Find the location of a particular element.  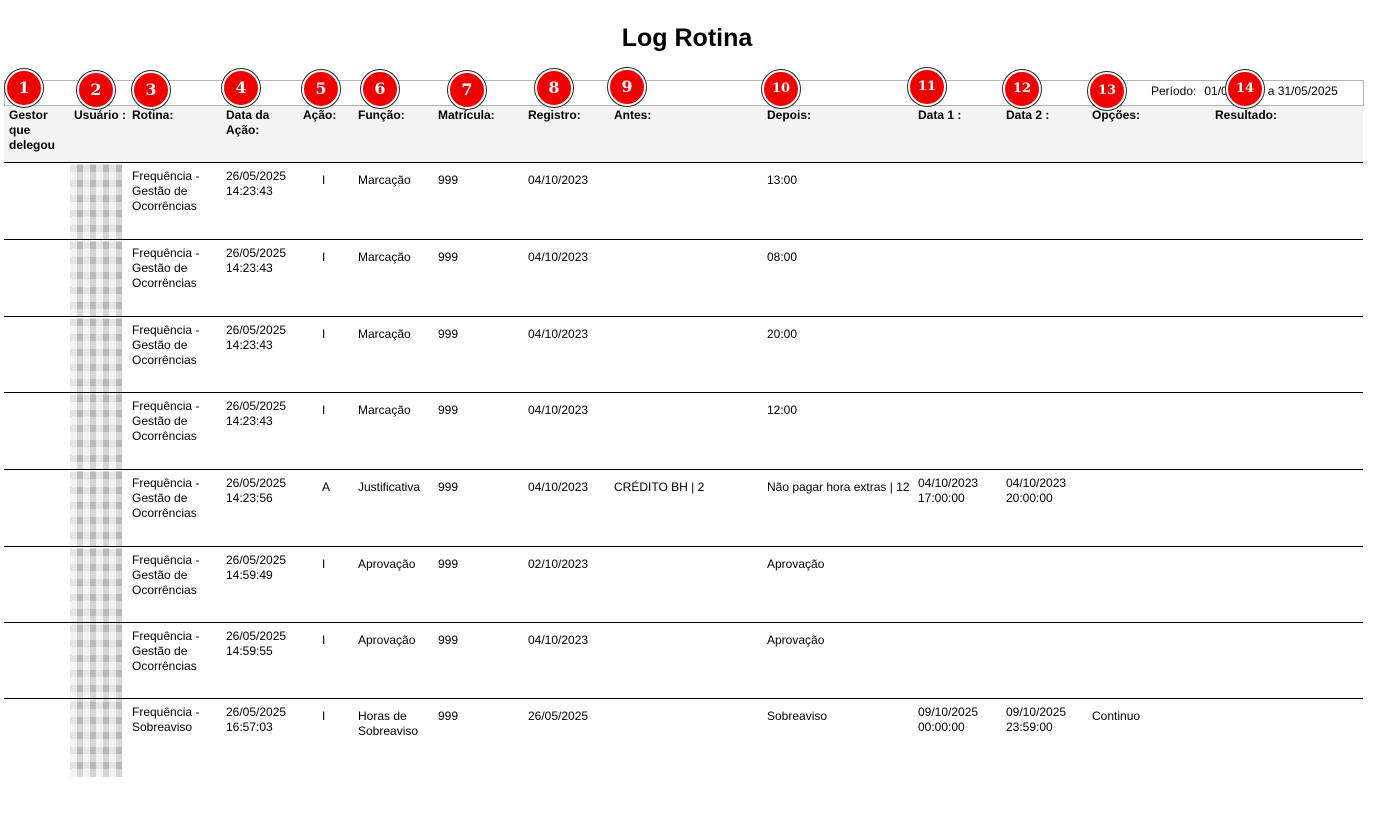

column-header-gestor: Gestor que delegou is located at coordinates (36, 130).